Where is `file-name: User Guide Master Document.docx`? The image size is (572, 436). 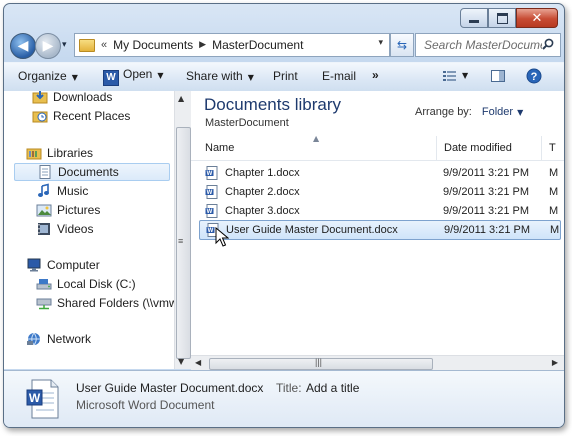 file-name: User Guide Master Document.docx is located at coordinates (312, 230).